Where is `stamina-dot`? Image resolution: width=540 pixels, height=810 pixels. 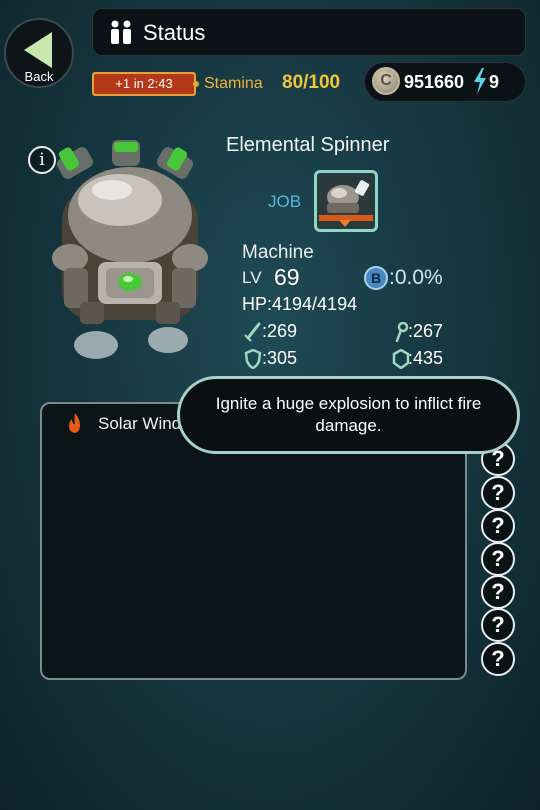 stamina-dot is located at coordinates (196, 84).